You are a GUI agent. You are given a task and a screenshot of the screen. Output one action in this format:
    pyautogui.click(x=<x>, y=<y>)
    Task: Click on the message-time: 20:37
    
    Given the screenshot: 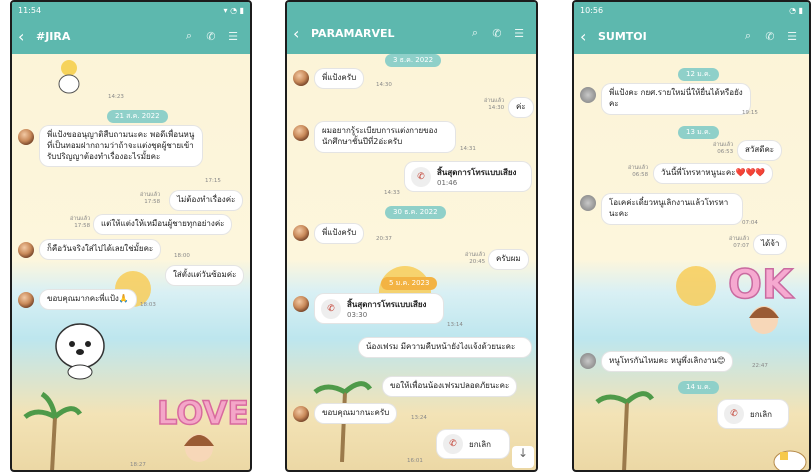 What is the action you would take?
    pyautogui.click(x=384, y=239)
    